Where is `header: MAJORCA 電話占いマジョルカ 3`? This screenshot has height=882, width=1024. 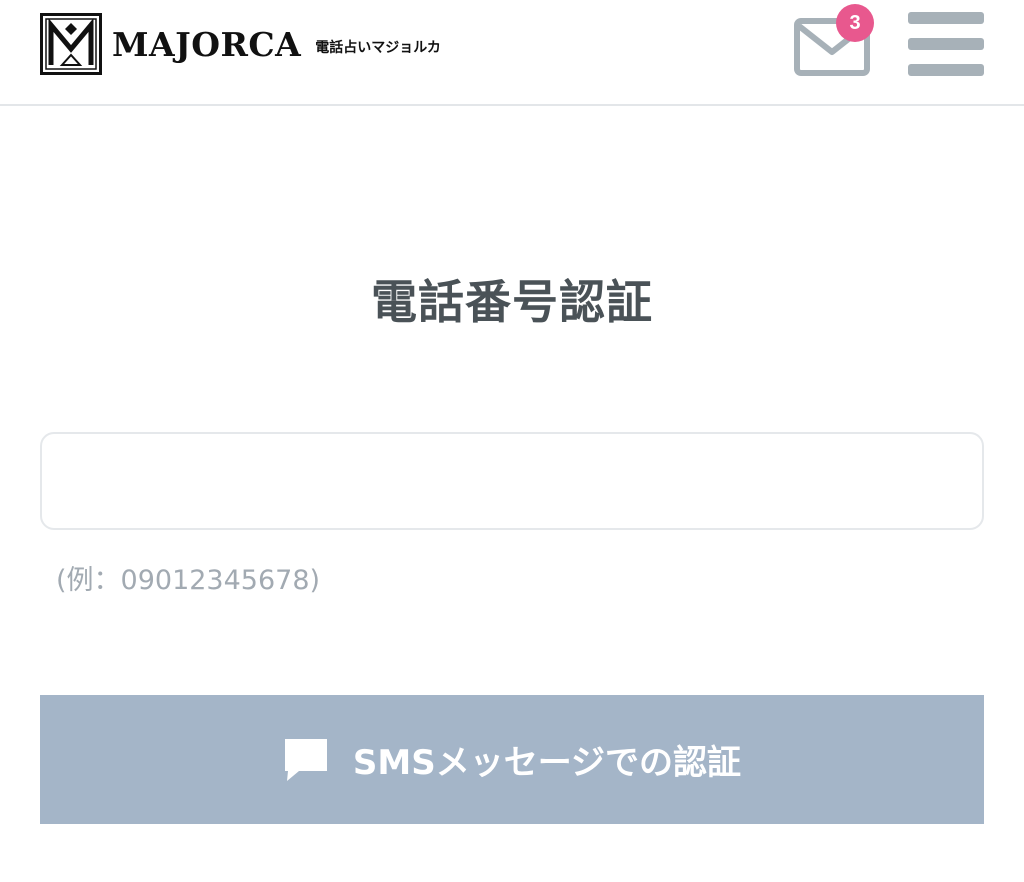
header: MAJORCA 電話占いマジョルカ 3 is located at coordinates (512, 53).